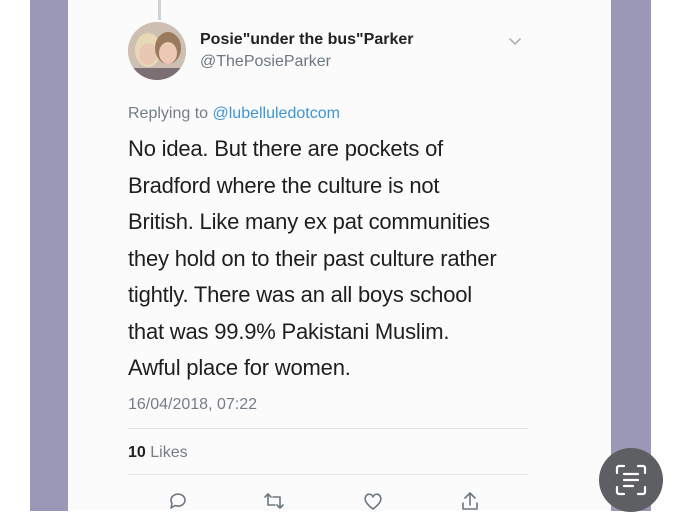 The image size is (680, 518). Describe the element at coordinates (157, 51) in the screenshot. I see `avatar` at that location.